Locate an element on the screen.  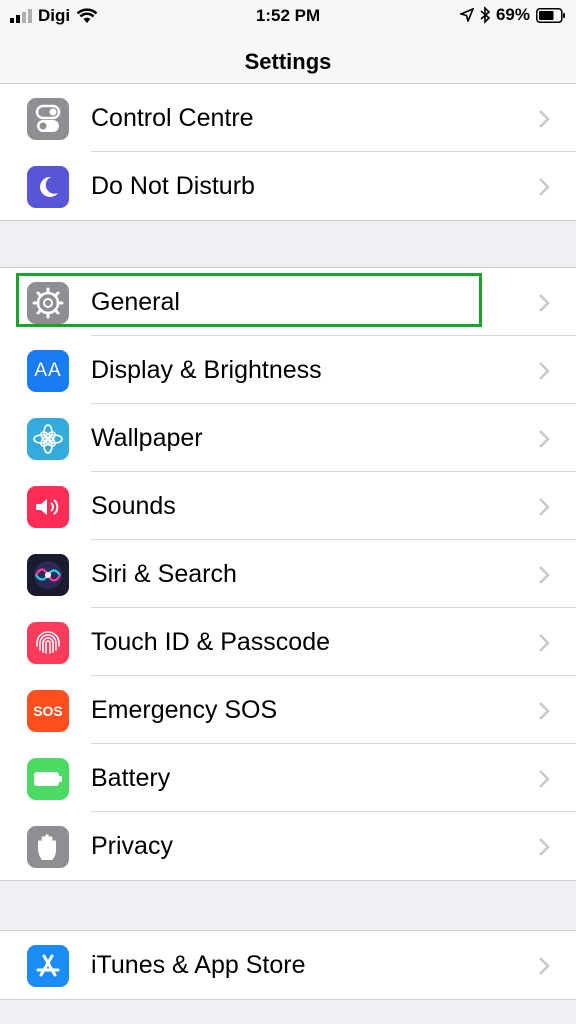
text-size-icon: AA is located at coordinates (48, 371).